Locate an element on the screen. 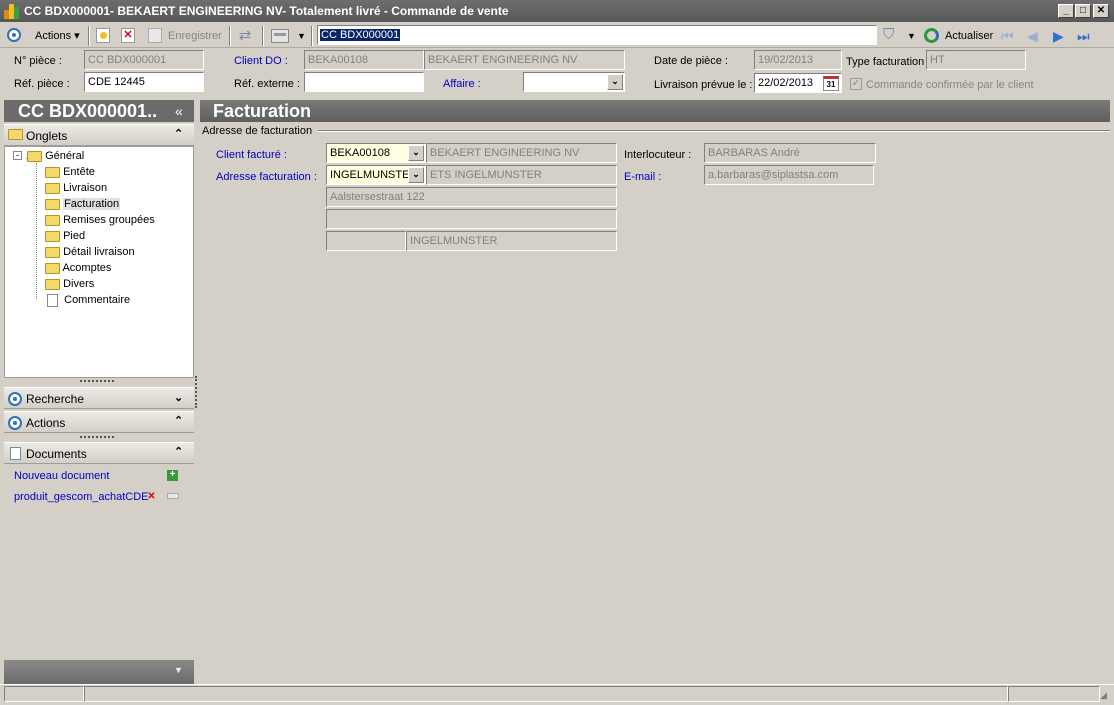 This screenshot has height=705, width=1114. previous-record-icon: ◀ is located at coordinates (1035, 36).